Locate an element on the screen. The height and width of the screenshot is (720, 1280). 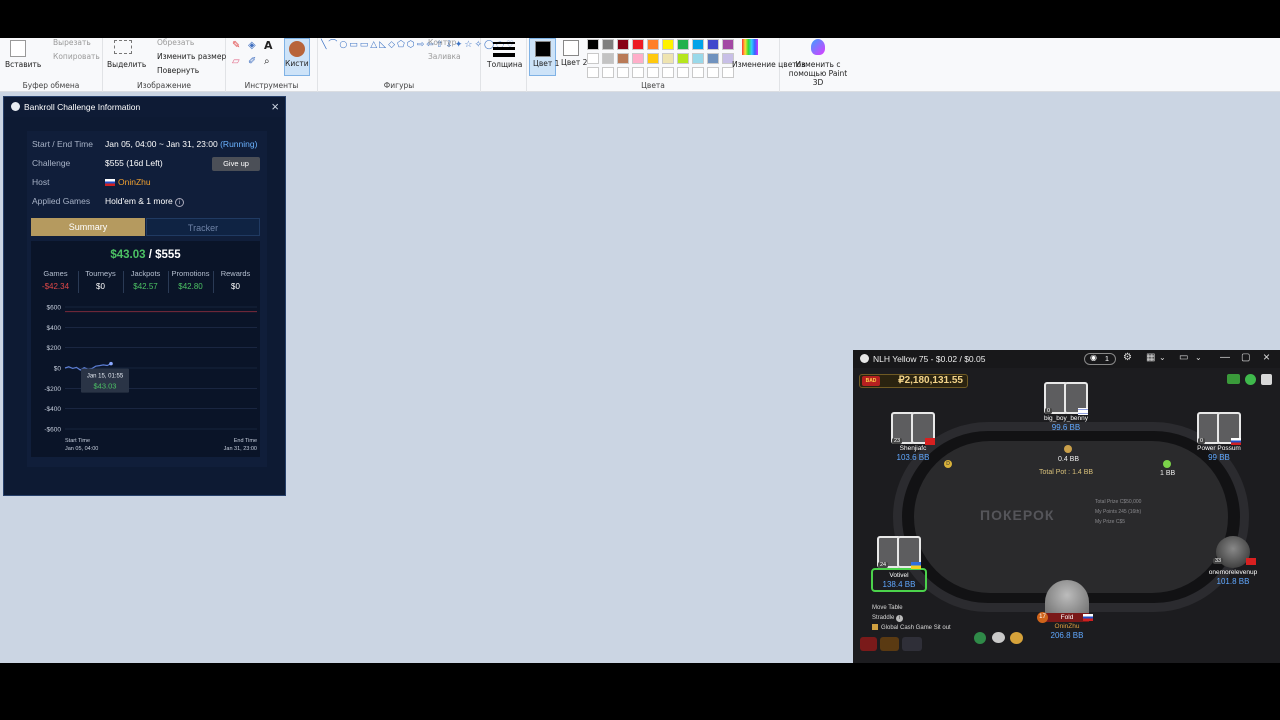
eraser-icon: ▱ is located at coordinates (236, 61).